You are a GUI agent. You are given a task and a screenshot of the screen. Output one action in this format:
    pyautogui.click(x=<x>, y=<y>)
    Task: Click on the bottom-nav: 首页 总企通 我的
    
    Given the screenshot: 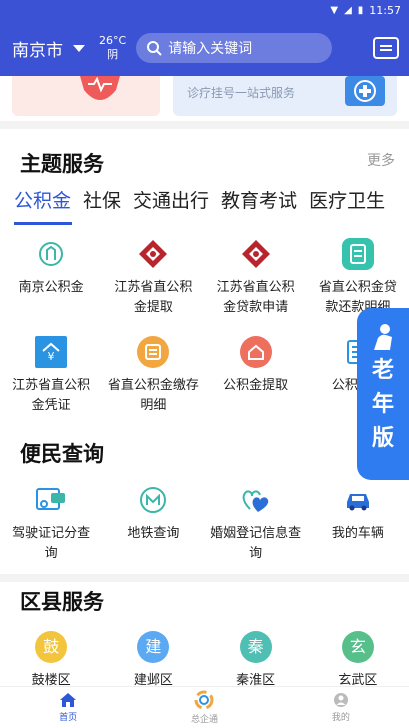 What is the action you would take?
    pyautogui.click(x=204, y=707)
    